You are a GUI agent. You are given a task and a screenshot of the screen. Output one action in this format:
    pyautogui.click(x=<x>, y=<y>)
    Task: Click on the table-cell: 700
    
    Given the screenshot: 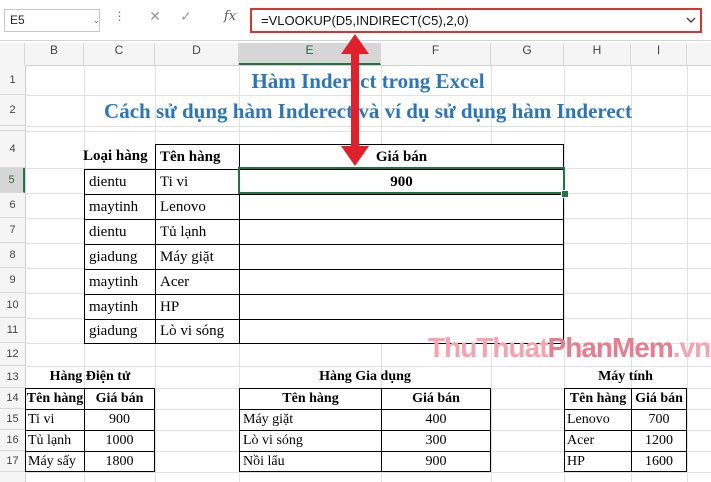 What is the action you would take?
    pyautogui.click(x=659, y=419)
    